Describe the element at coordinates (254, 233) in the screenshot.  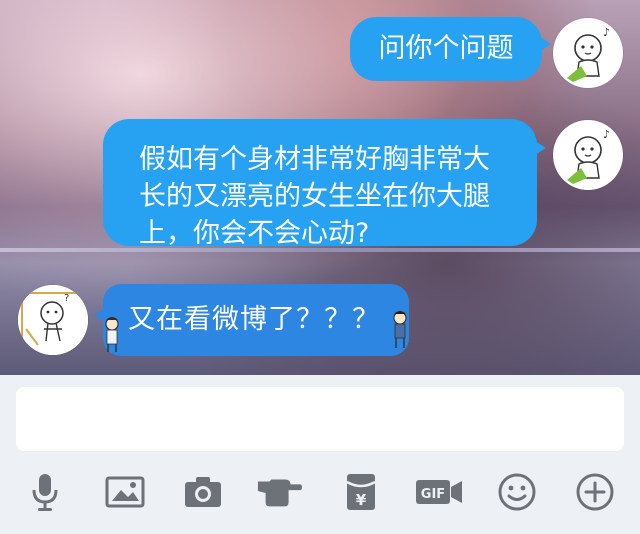
I see `message-line: 上，你会不会心动?` at that location.